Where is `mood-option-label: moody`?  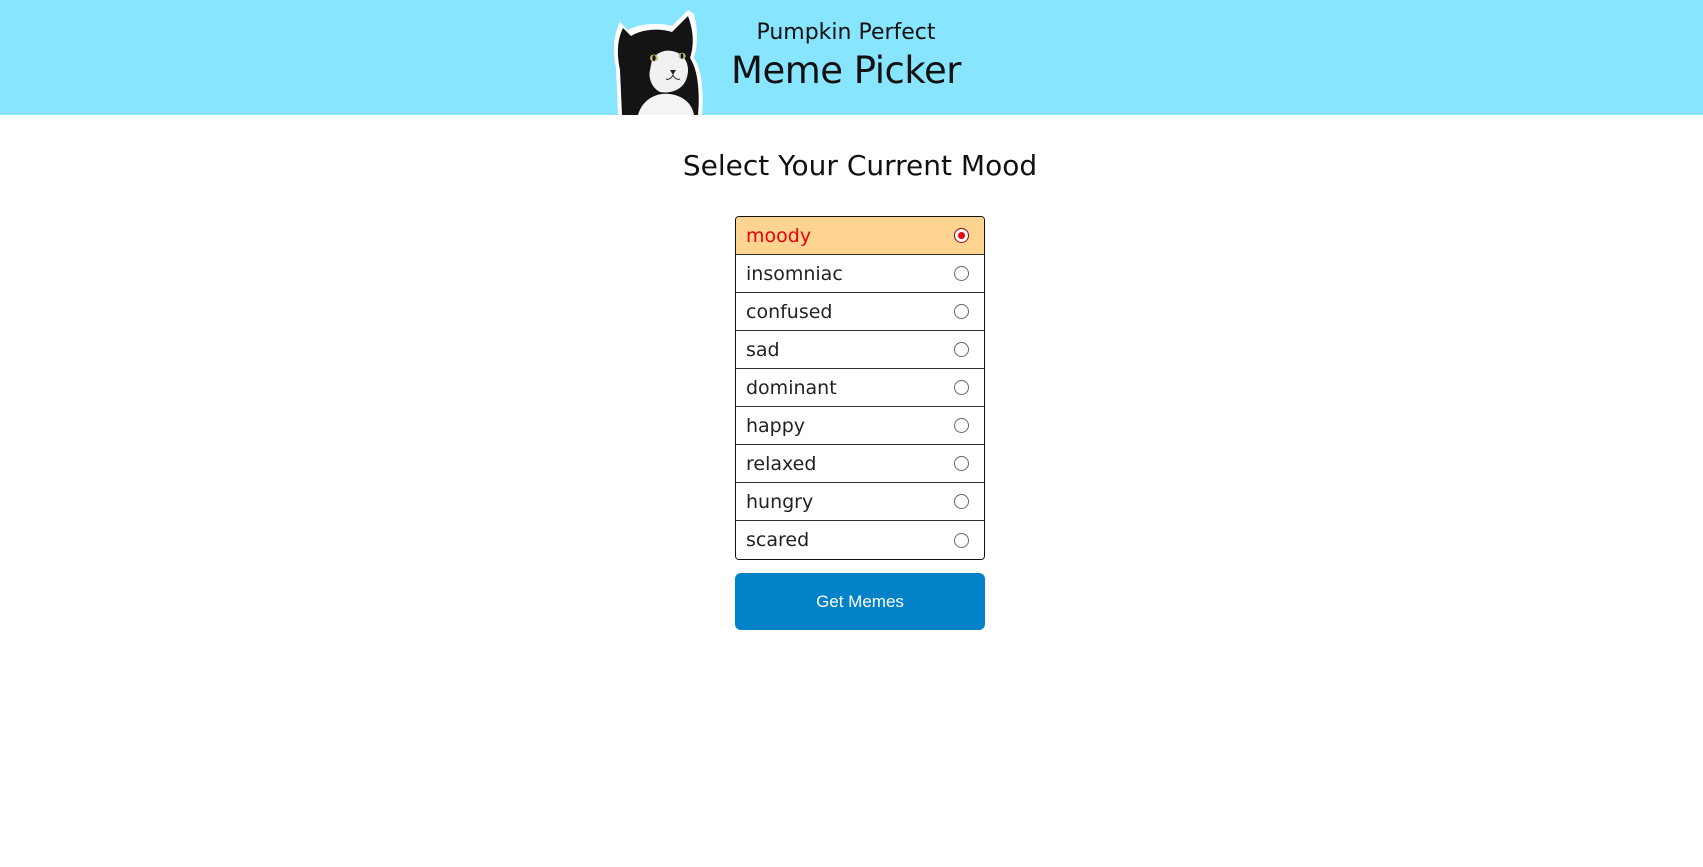 mood-option-label: moody is located at coordinates (779, 235).